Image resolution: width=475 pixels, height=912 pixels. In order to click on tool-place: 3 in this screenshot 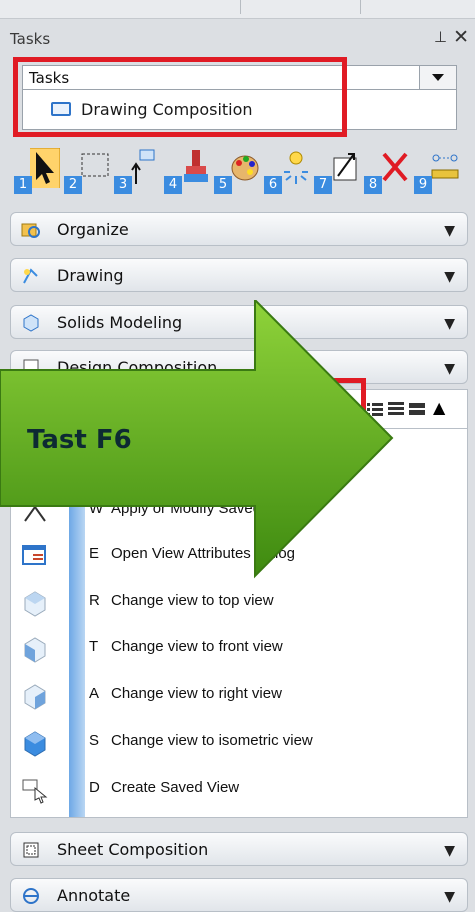, I will do `click(136, 172)`.